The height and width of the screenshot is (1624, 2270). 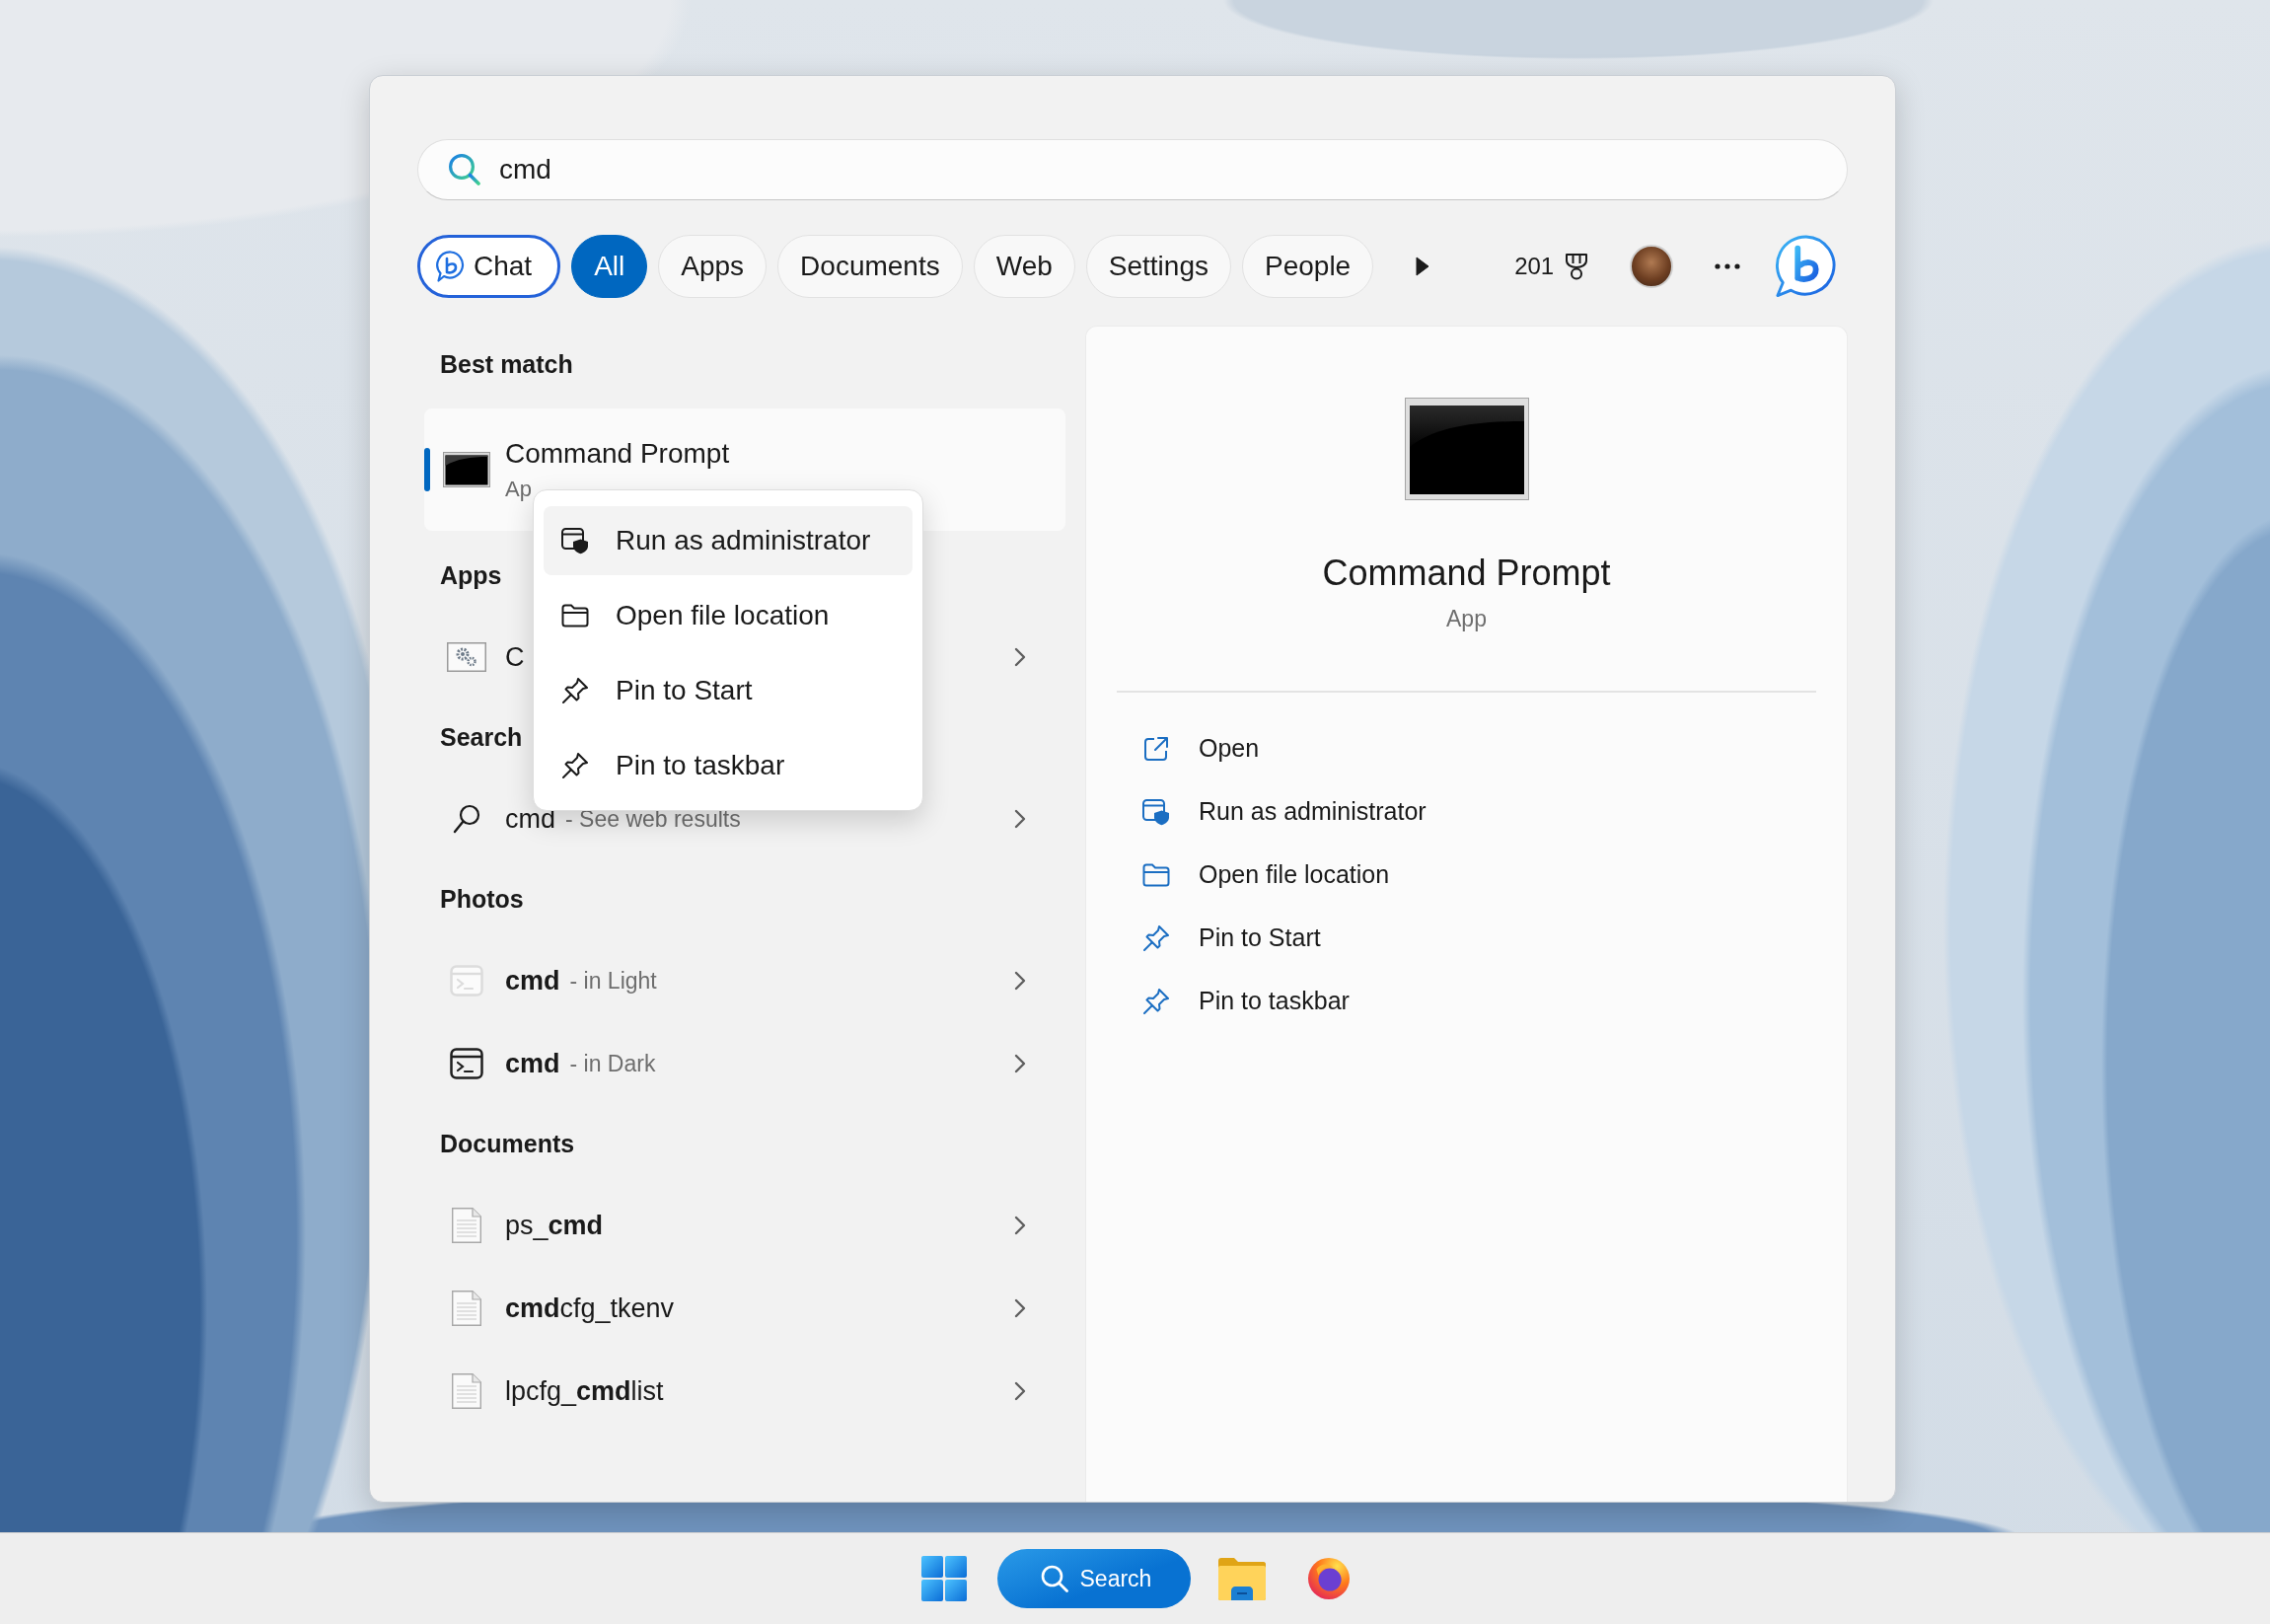 What do you see at coordinates (653, 819) in the screenshot?
I see `result-detail: - See web results` at bounding box center [653, 819].